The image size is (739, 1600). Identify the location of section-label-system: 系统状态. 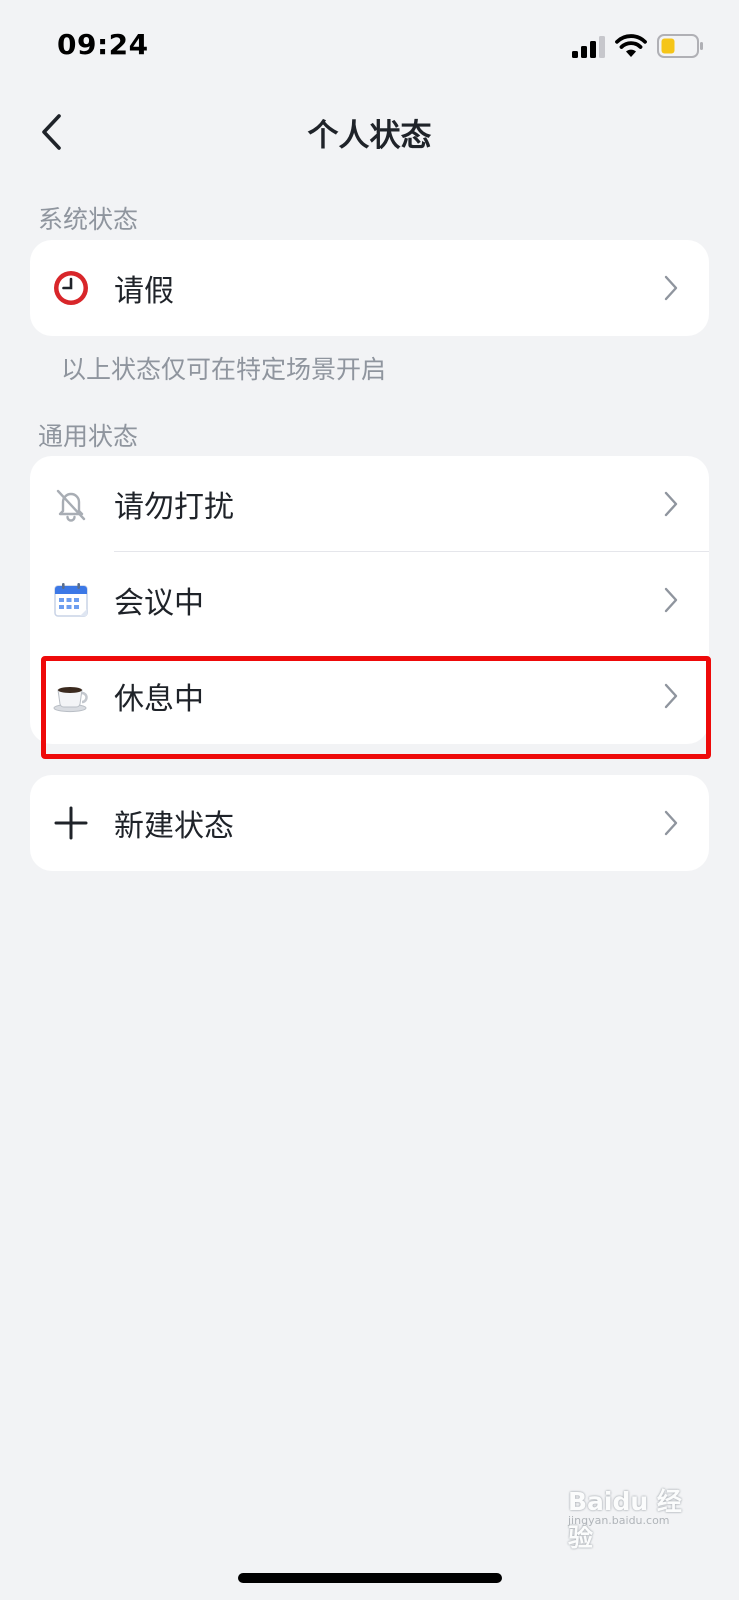
(88, 219).